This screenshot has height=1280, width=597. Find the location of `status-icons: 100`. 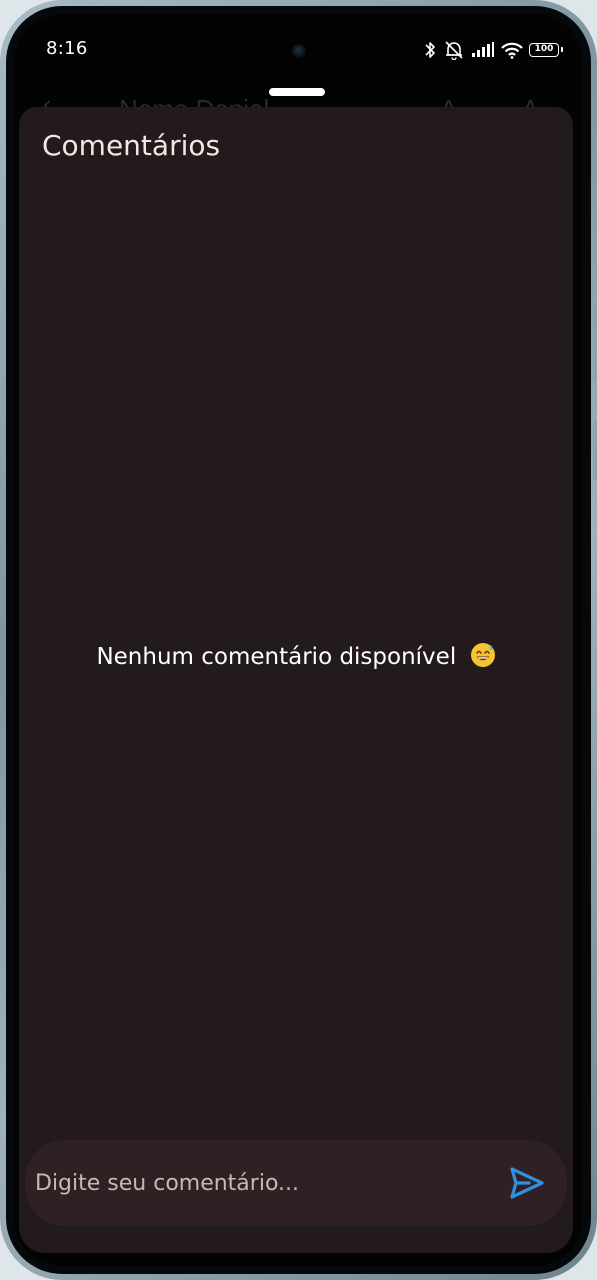

status-icons: 100 is located at coordinates (493, 50).